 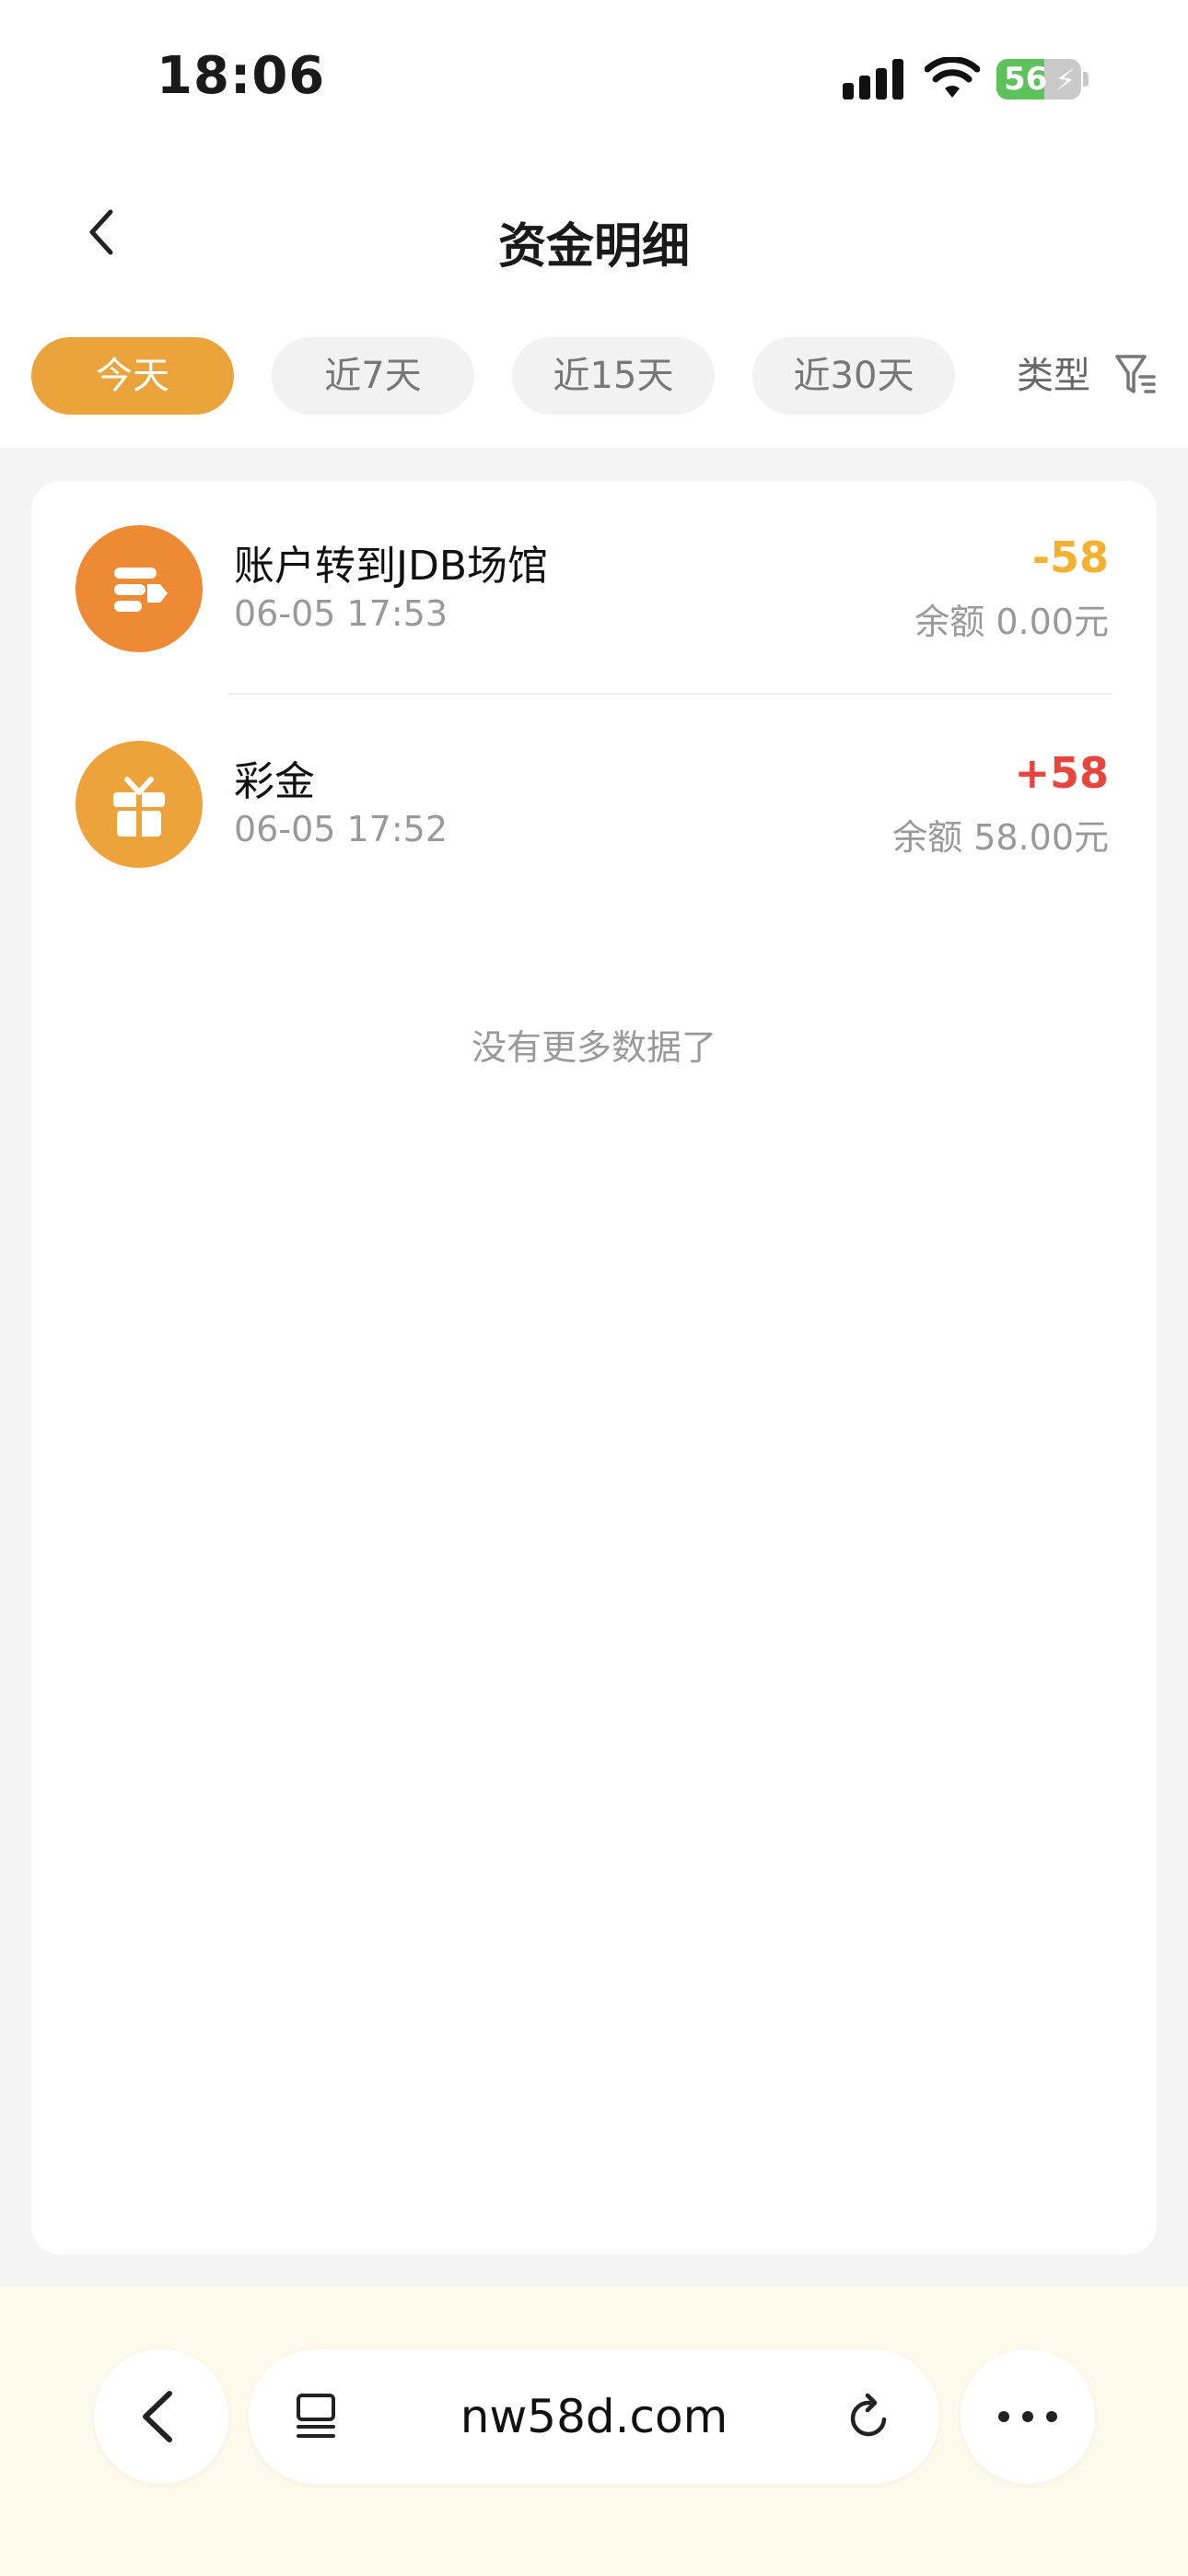 What do you see at coordinates (1026, 79) in the screenshot?
I see `battery-percent: 56` at bounding box center [1026, 79].